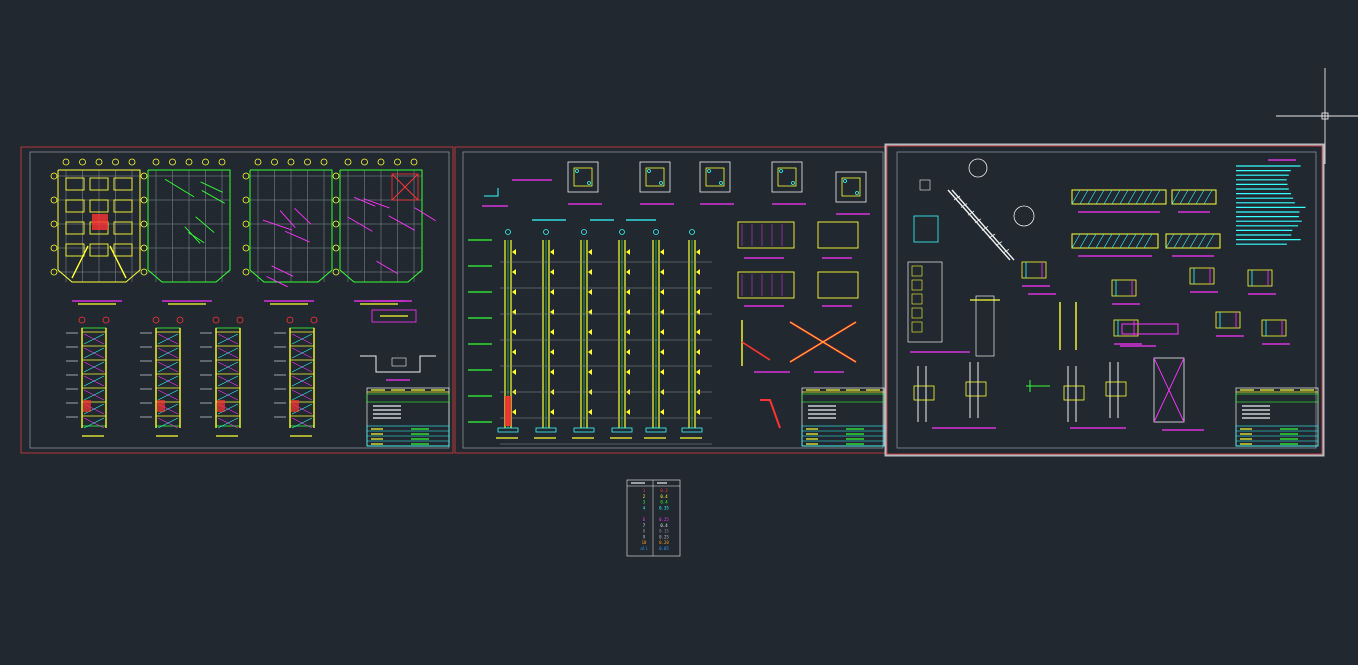 This screenshot has height=665, width=1358. I want to click on plot-table-color: all, so click(644, 548).